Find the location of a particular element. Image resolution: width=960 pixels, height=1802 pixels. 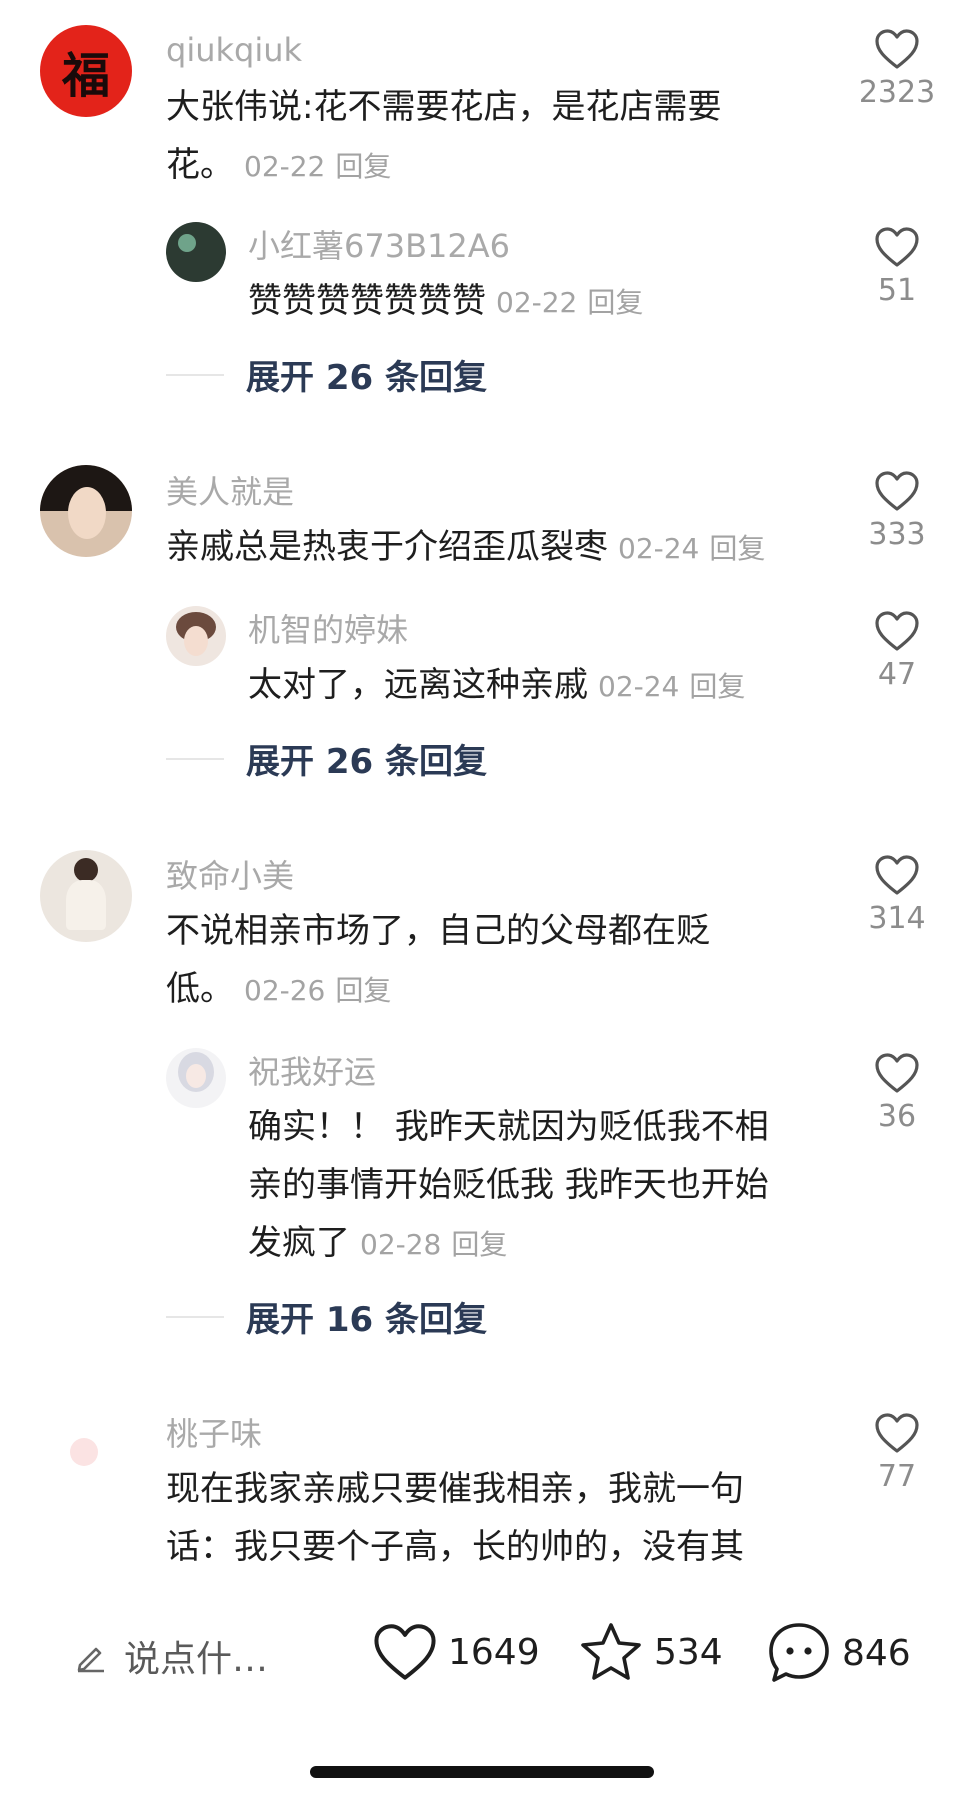

comment-meta: 02-22 回复 is located at coordinates (317, 166).